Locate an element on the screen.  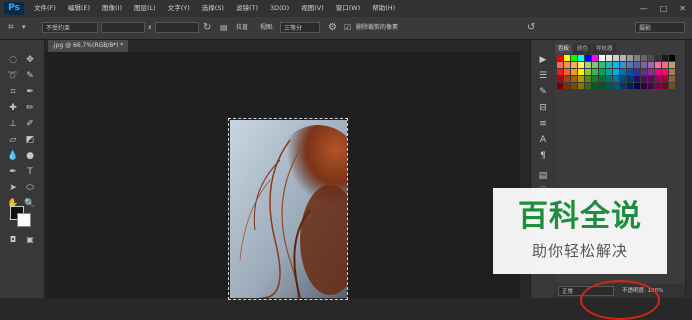
reset-icon: ↺ is located at coordinates (531, 27).